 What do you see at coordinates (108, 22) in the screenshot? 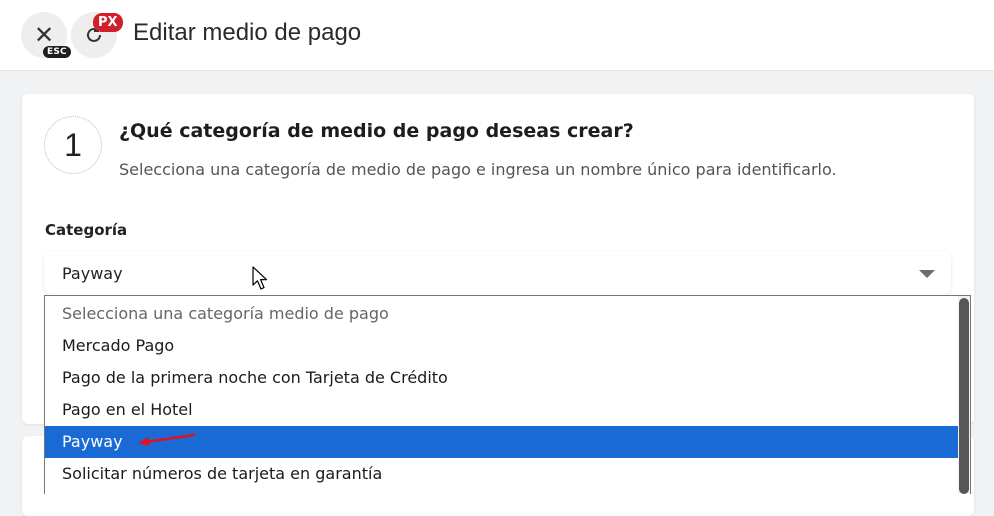
I see `px-badge: PX` at bounding box center [108, 22].